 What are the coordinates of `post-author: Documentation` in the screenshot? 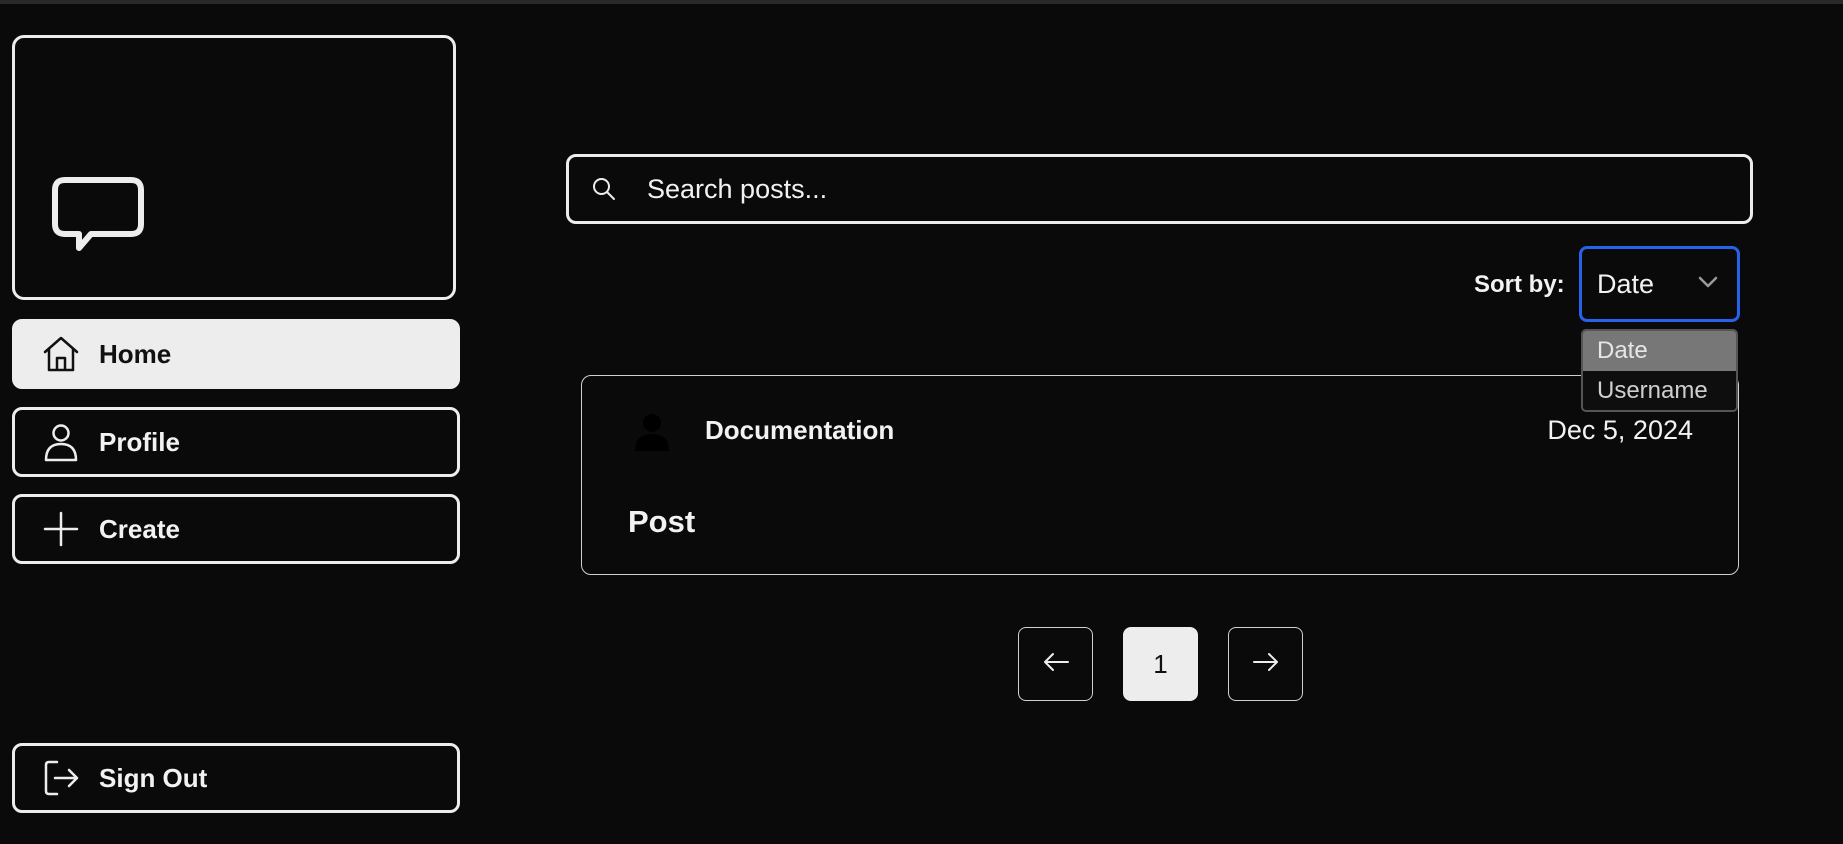 It's located at (799, 430).